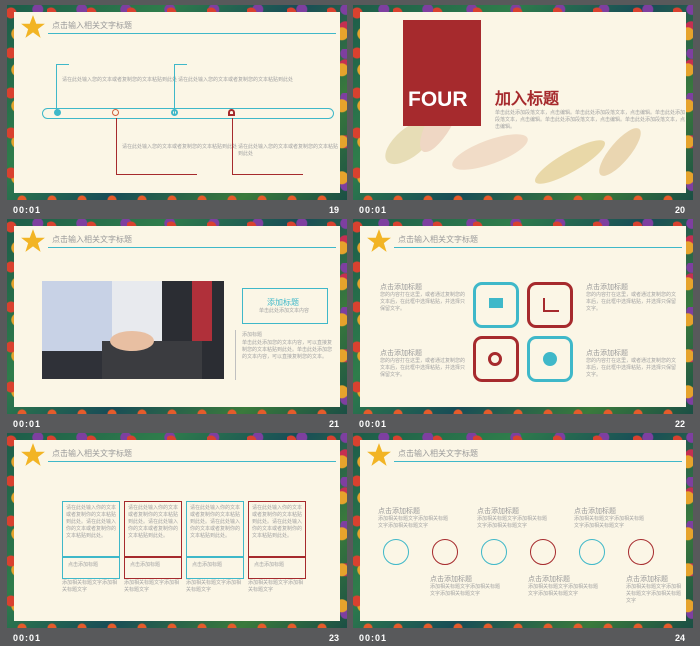 This screenshot has width=700, height=646. Describe the element at coordinates (498, 511) in the screenshot. I see `top-title-2: 点击添加标题` at that location.